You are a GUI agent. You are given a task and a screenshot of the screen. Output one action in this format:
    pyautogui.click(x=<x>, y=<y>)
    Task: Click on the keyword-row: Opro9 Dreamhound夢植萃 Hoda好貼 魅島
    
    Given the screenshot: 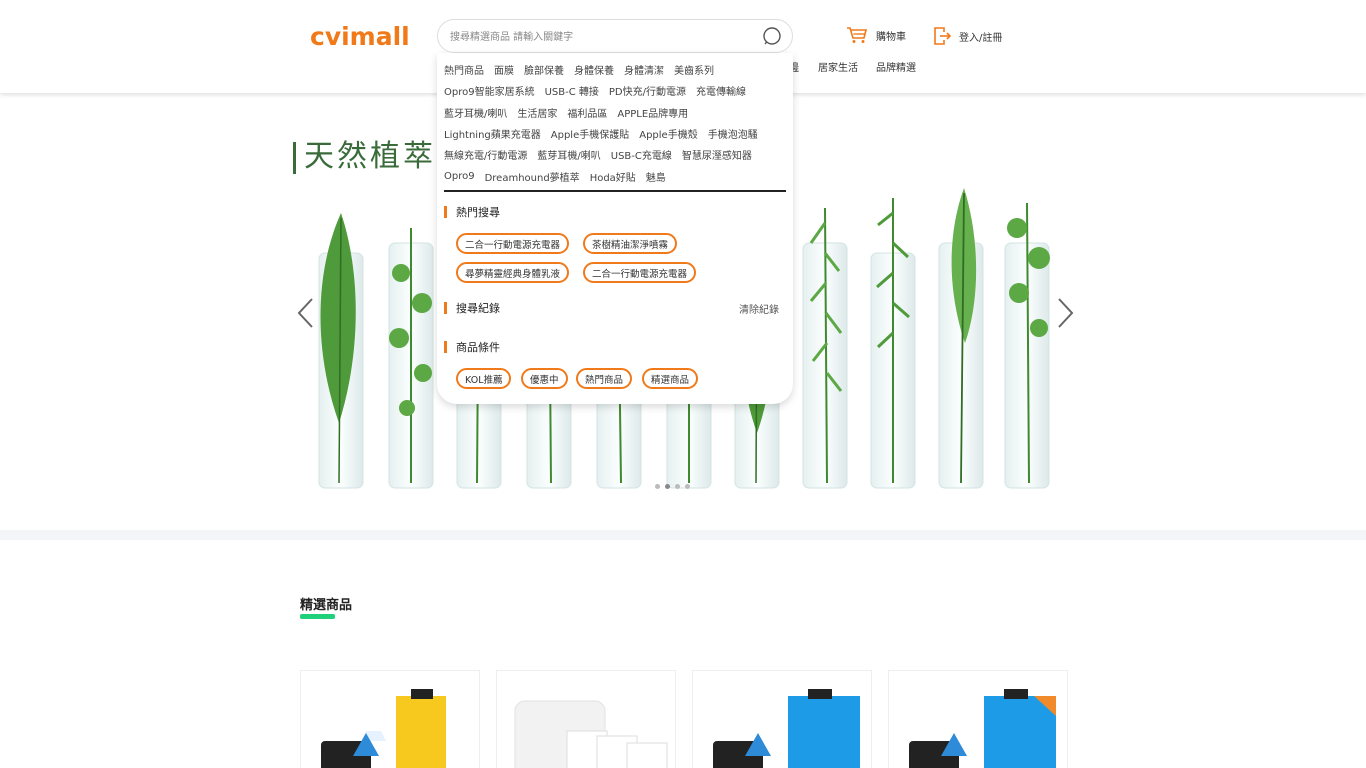 What is the action you would take?
    pyautogui.click(x=615, y=175)
    